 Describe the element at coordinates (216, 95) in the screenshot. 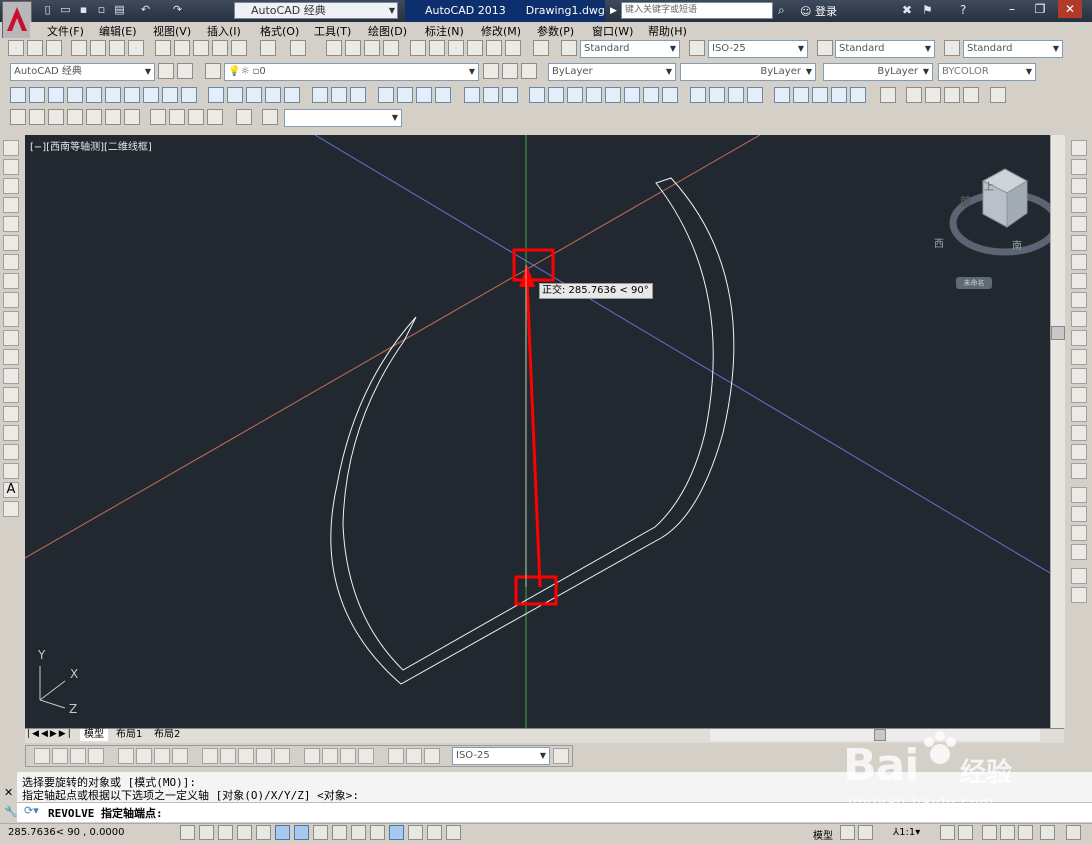

I see `extrude-icon` at that location.